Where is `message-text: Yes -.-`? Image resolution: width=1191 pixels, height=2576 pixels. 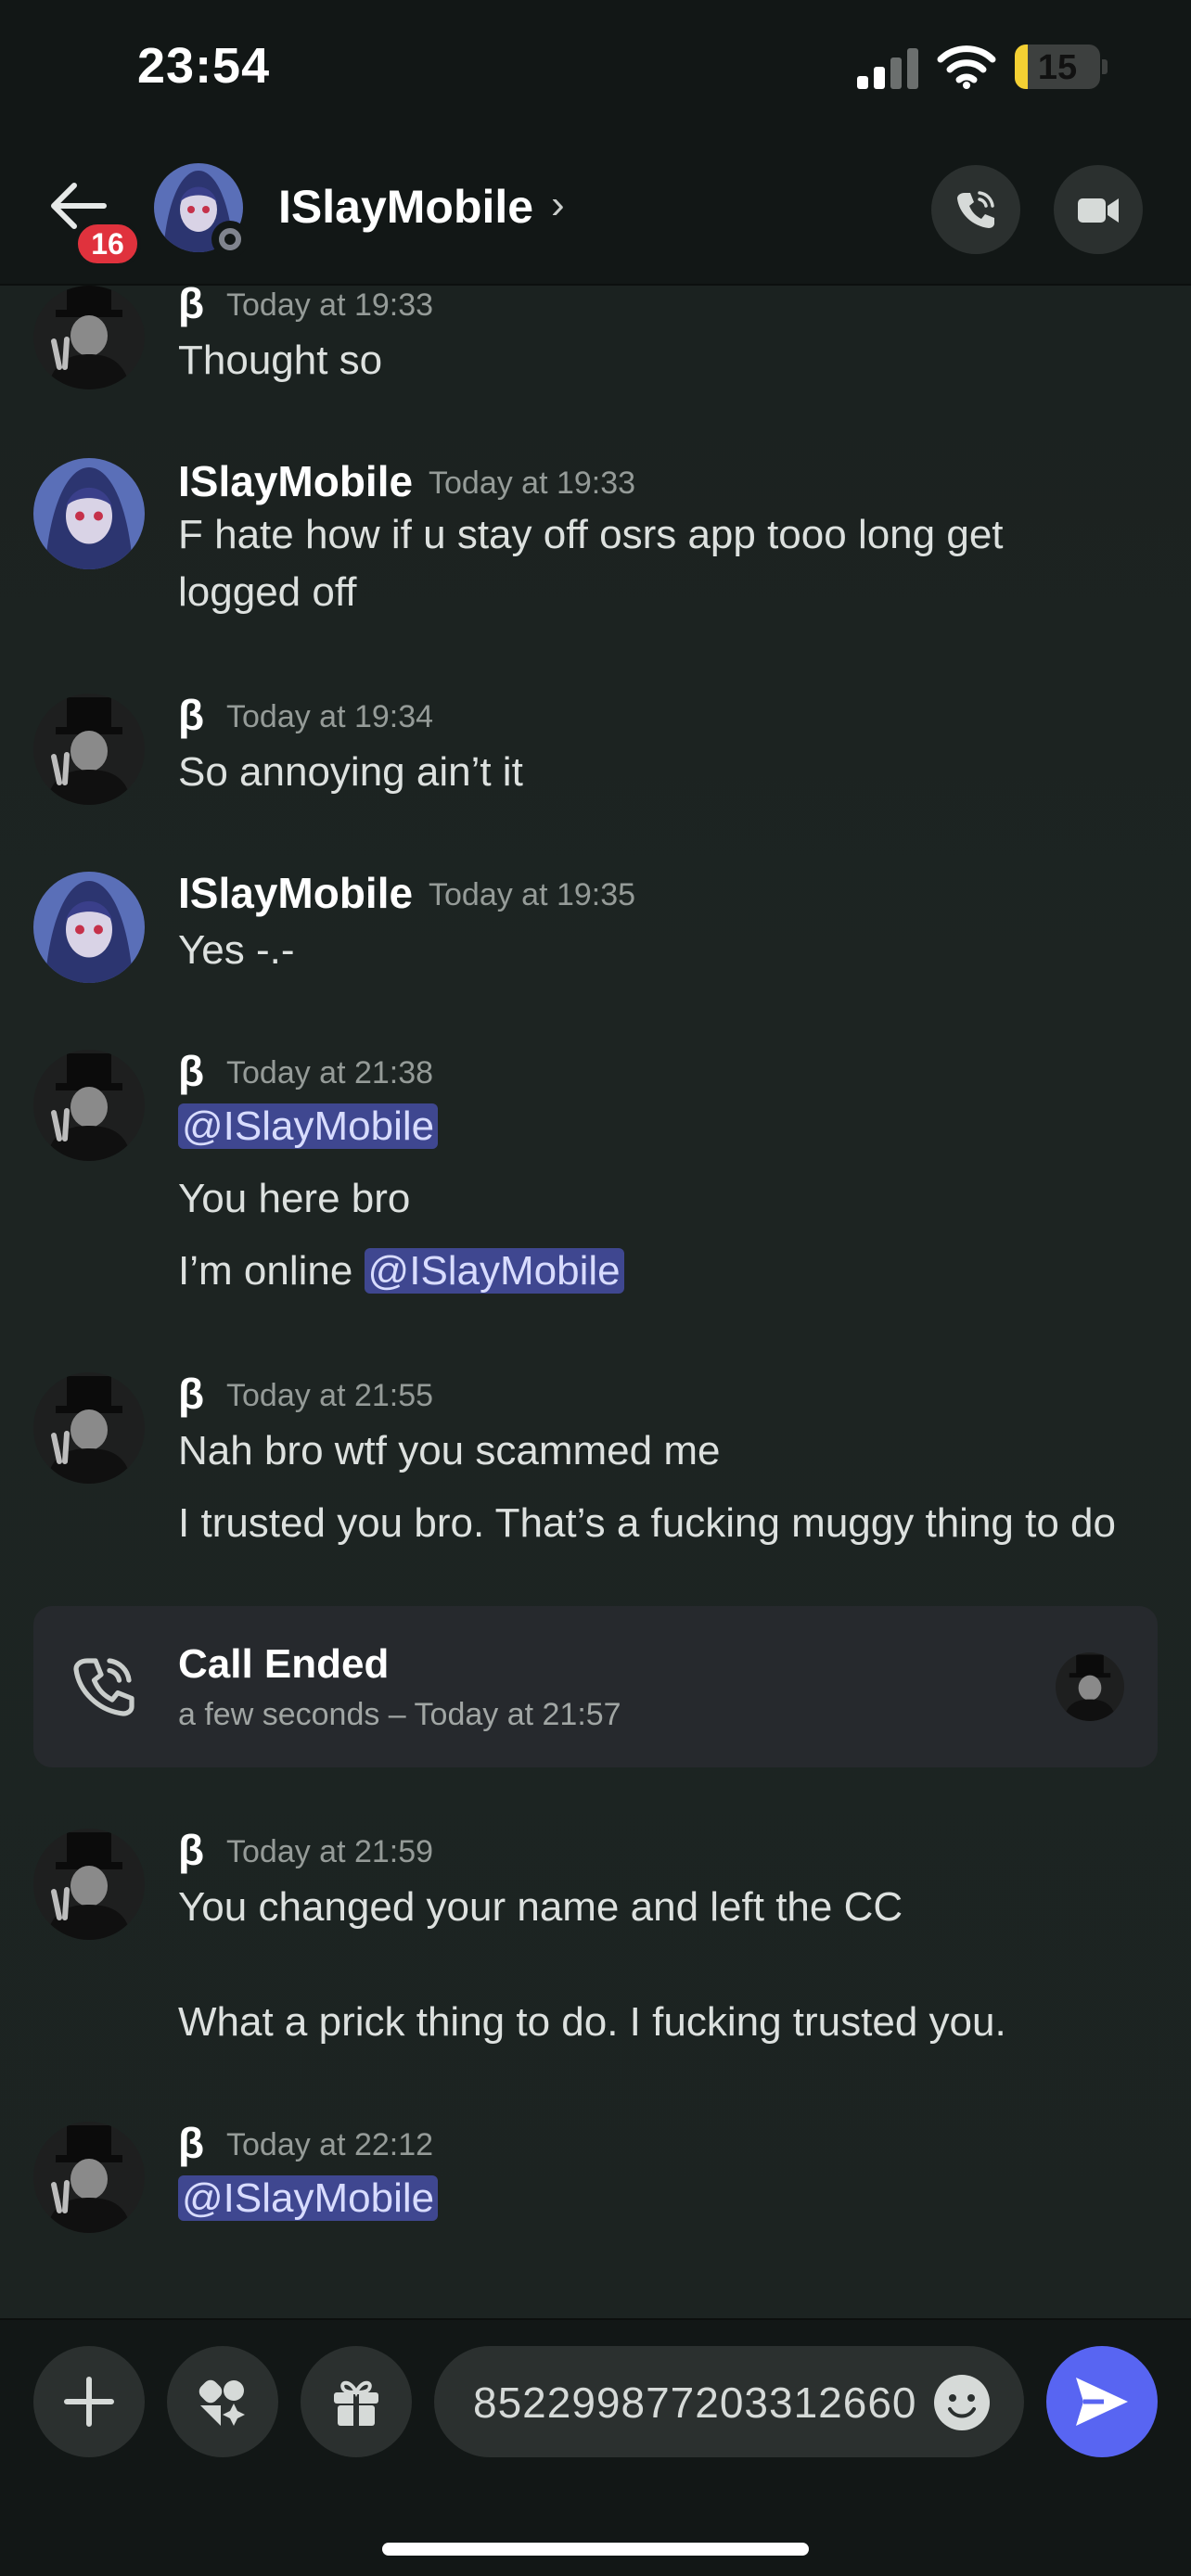 message-text: Yes -.- is located at coordinates (236, 950).